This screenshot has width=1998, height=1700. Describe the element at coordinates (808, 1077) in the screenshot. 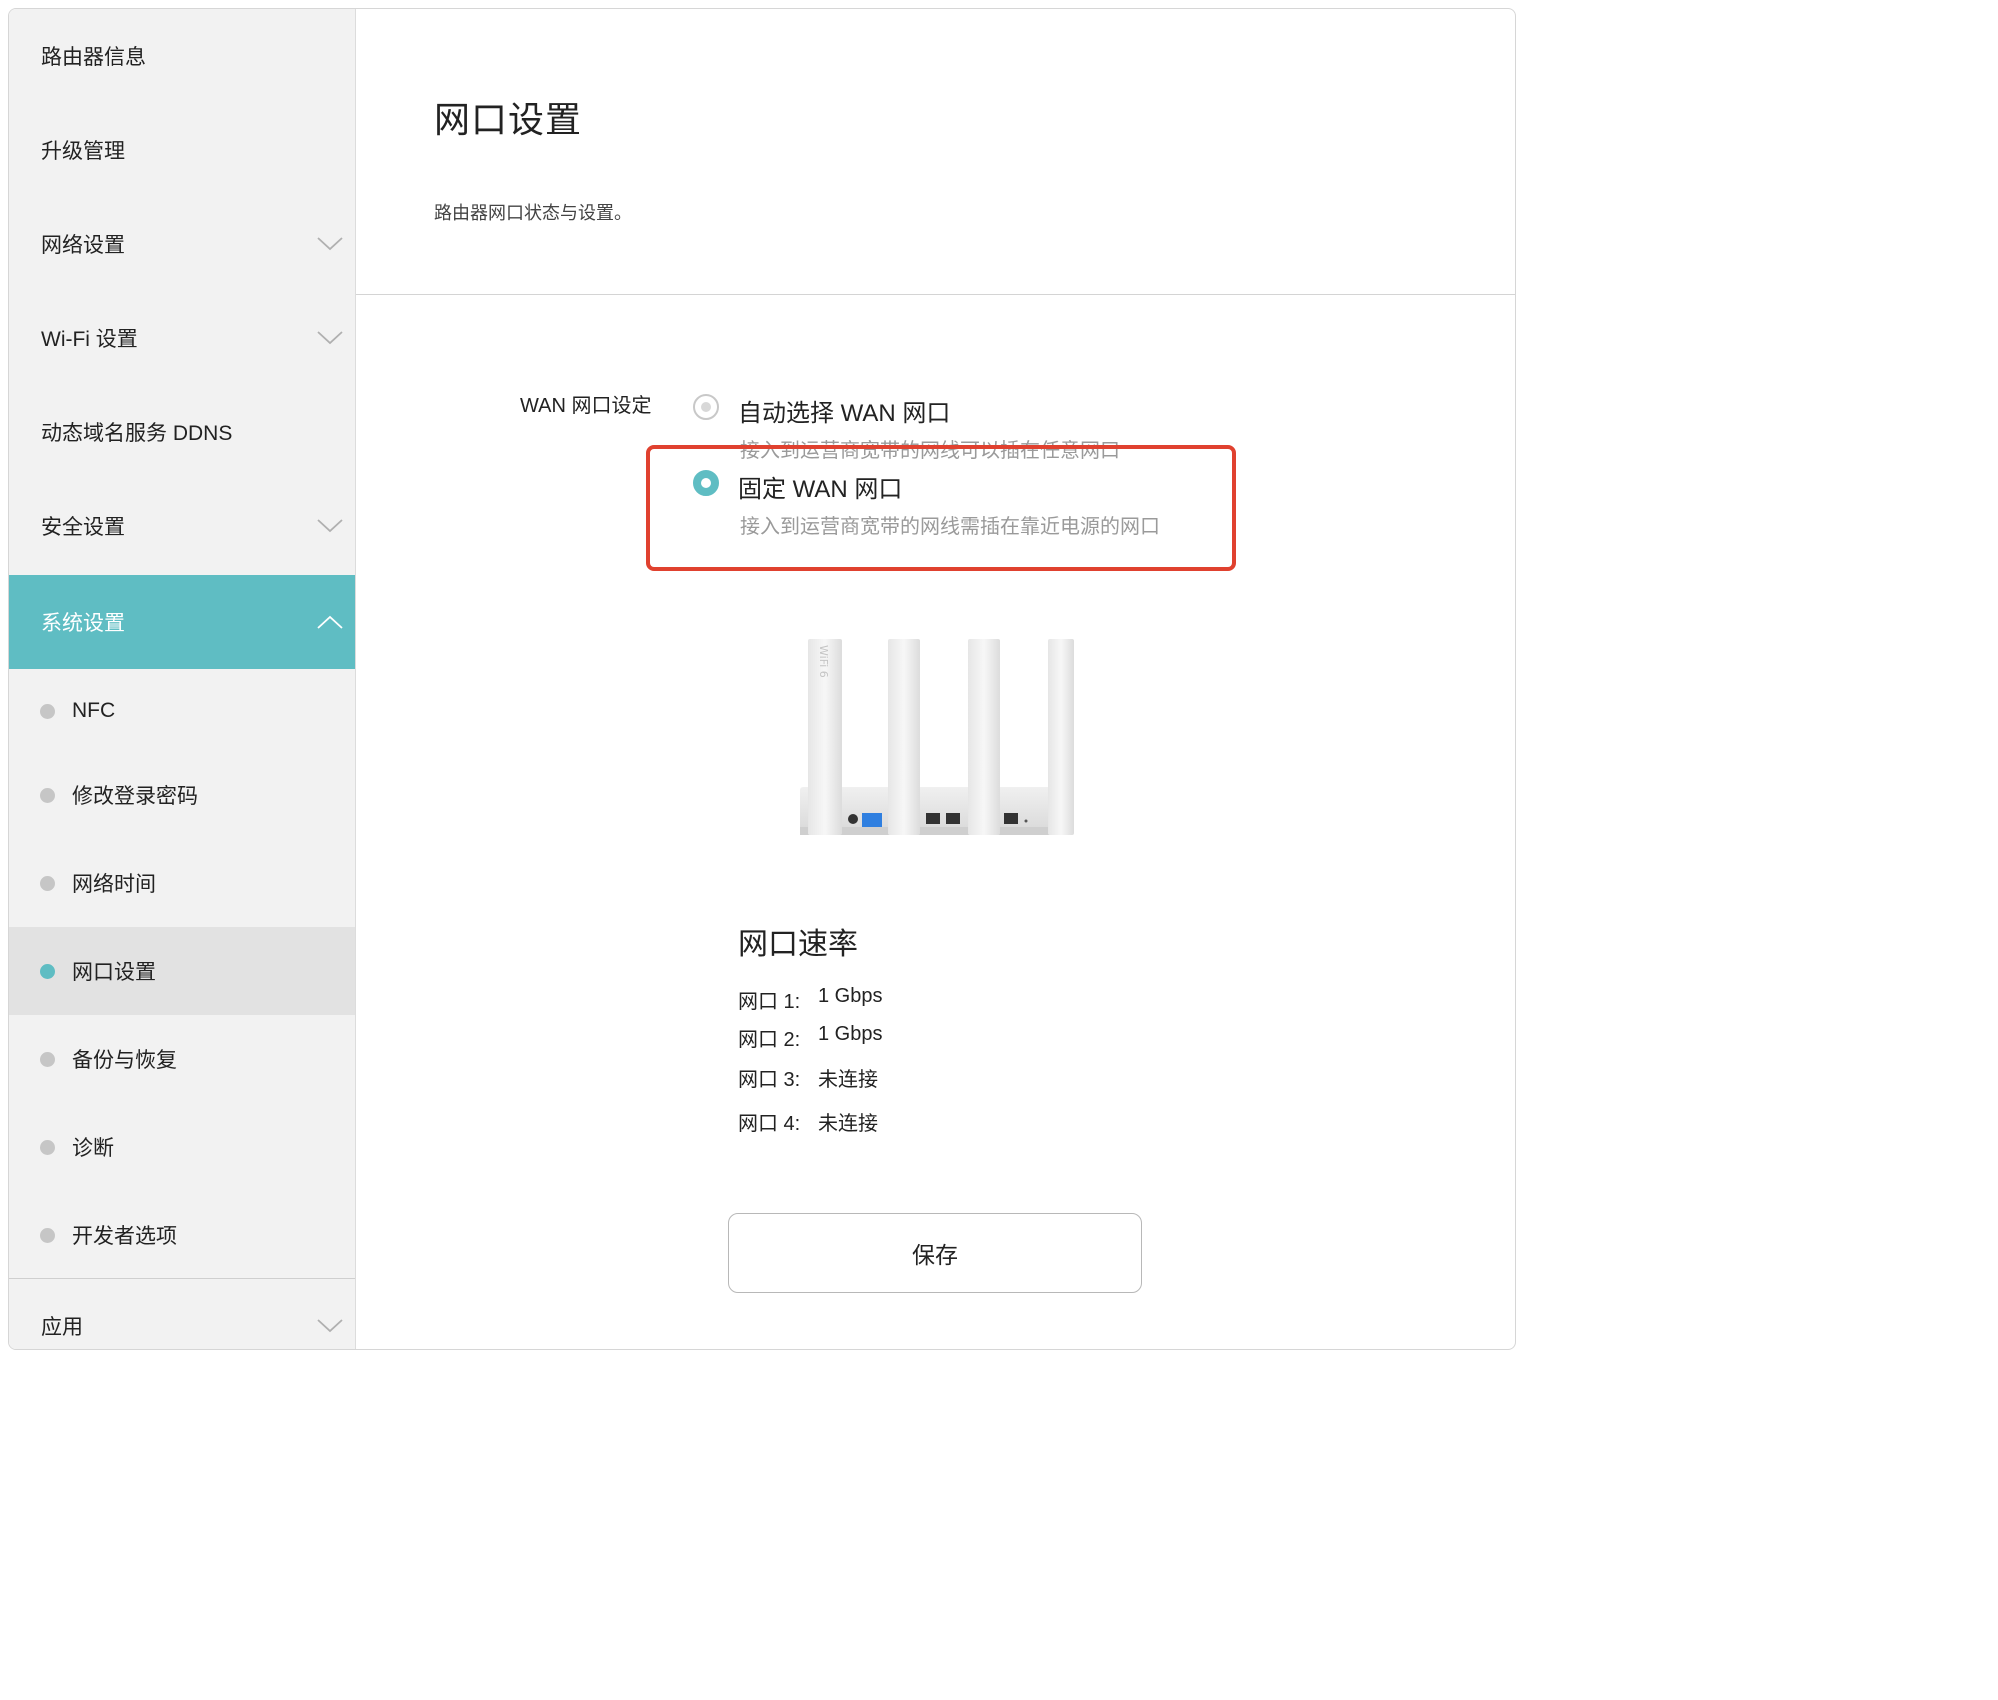

I see `port-speed-row: 网口 3: 未连接` at that location.